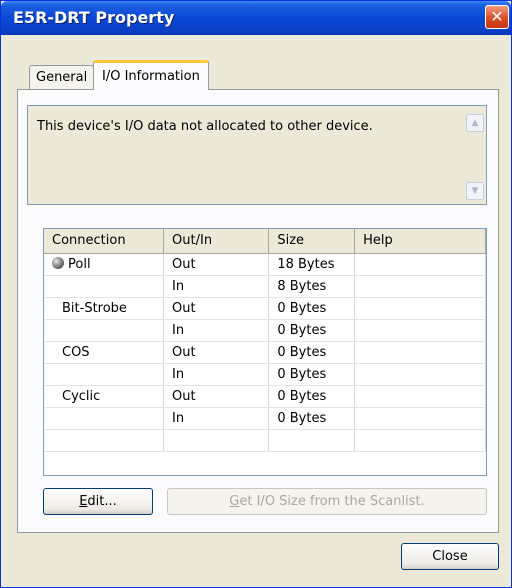 This screenshot has width=512, height=588. Describe the element at coordinates (420, 241) in the screenshot. I see `column-header-help: Help` at that location.